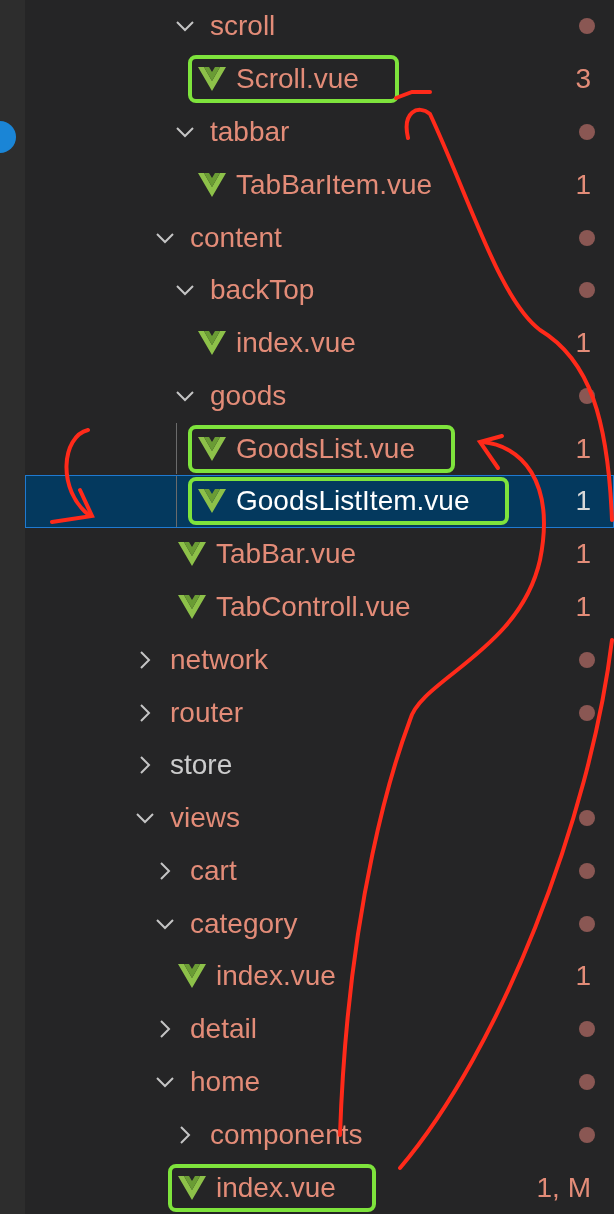  I want to click on folder-name: cart, so click(213, 870).